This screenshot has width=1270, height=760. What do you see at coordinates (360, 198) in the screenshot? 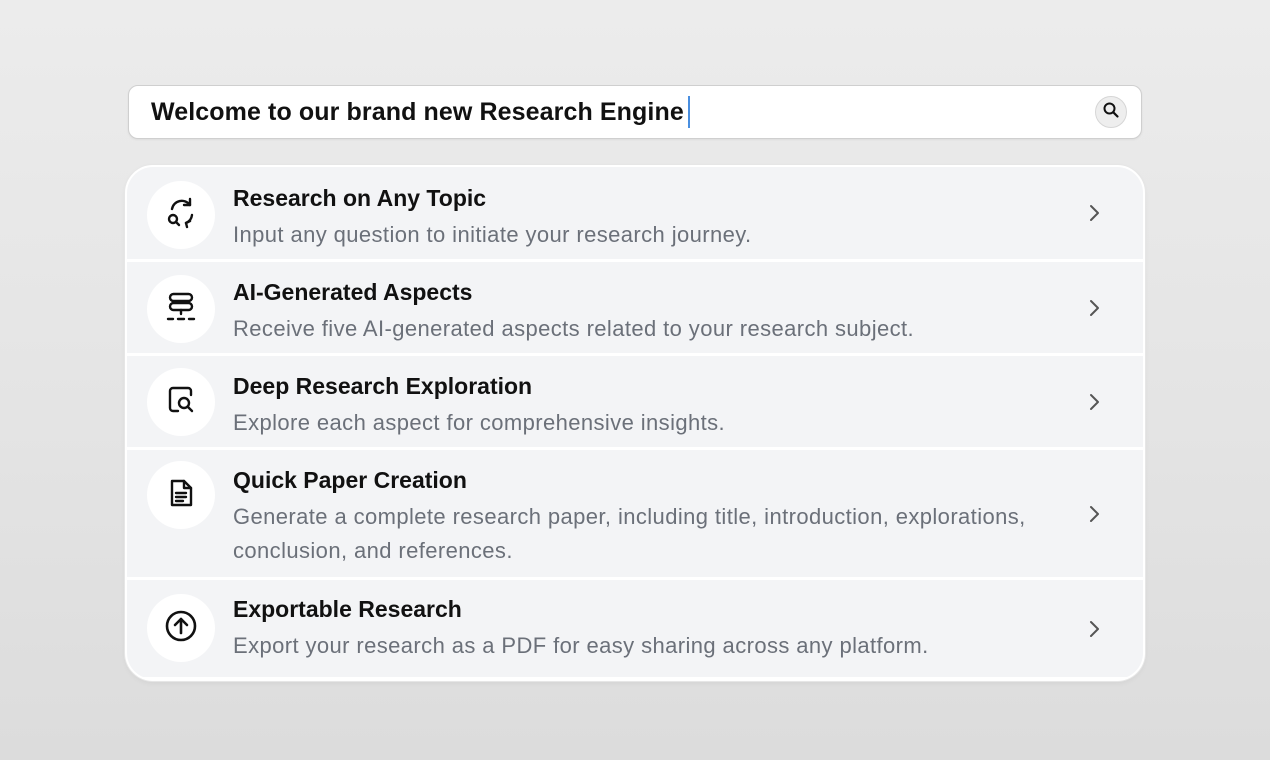
I see `feature-title: Research on Any Topic` at bounding box center [360, 198].